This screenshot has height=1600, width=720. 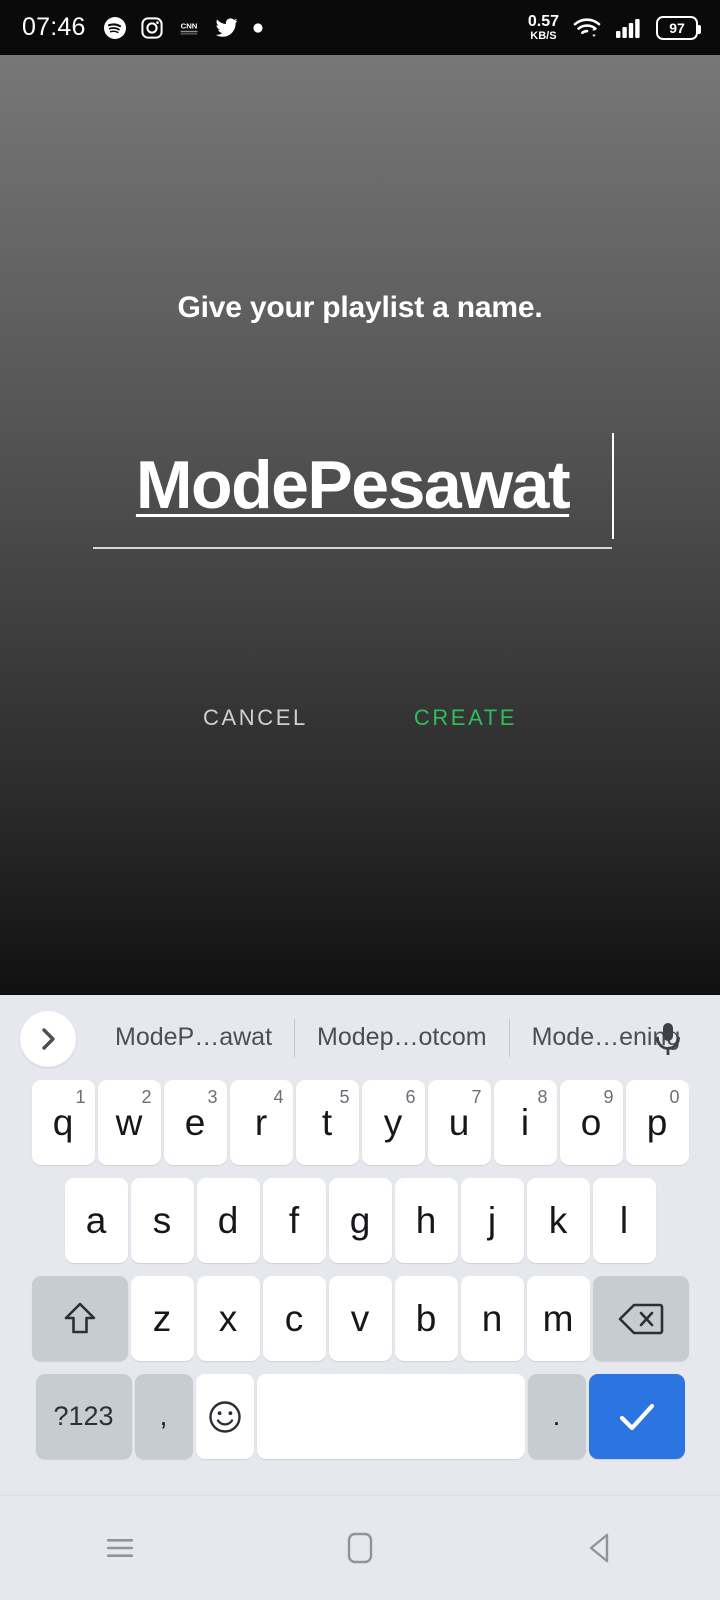 I want to click on svg-text: CNN, so click(x=188, y=25).